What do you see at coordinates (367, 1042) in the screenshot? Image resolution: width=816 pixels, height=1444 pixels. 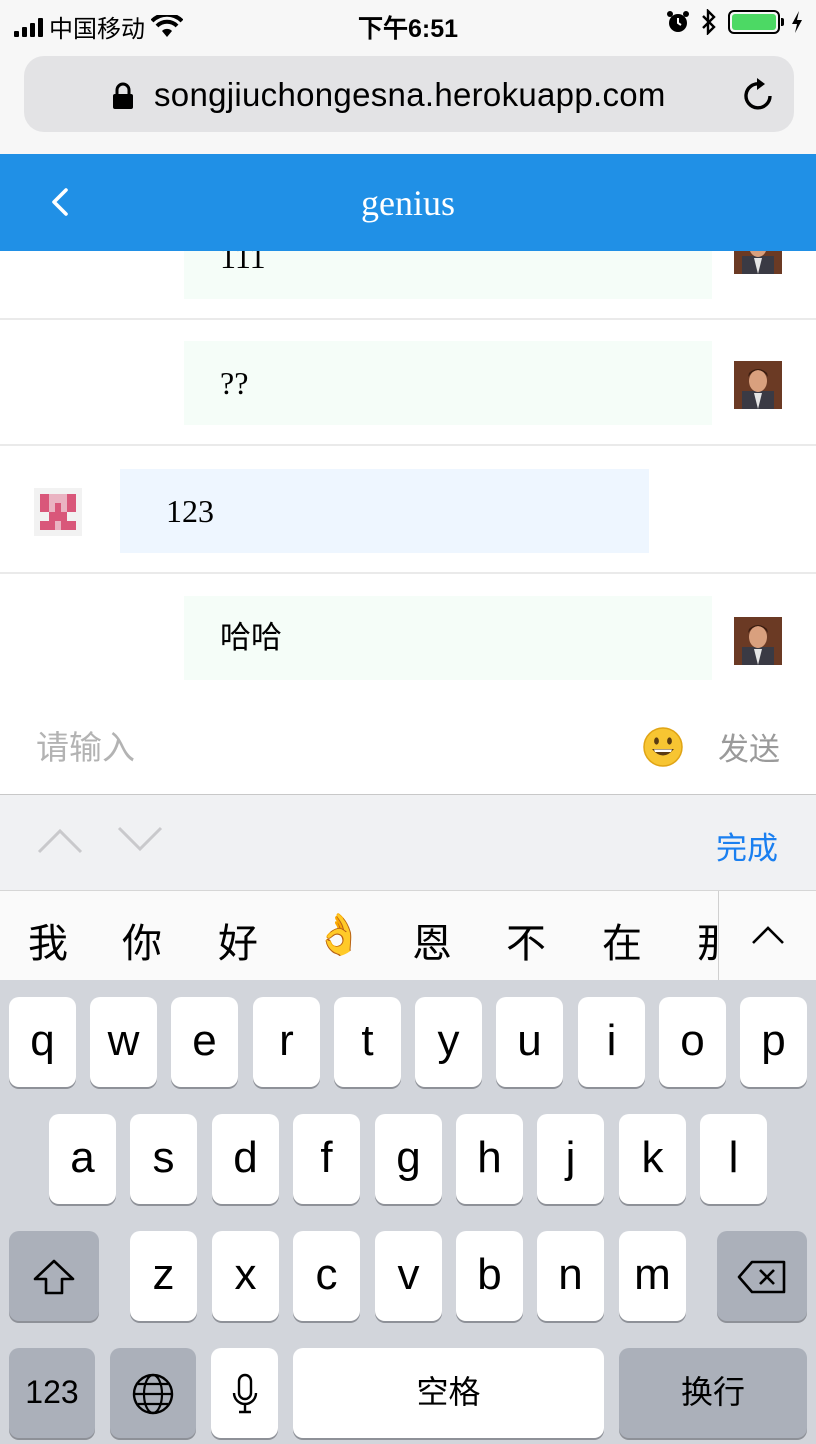 I see `key-t: t` at bounding box center [367, 1042].